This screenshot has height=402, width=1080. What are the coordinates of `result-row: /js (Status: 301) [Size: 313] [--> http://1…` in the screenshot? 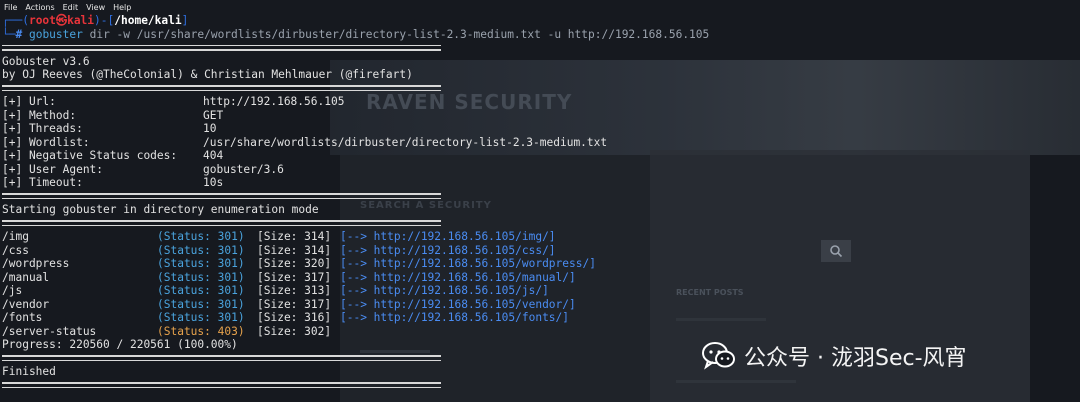 It's located at (540, 291).